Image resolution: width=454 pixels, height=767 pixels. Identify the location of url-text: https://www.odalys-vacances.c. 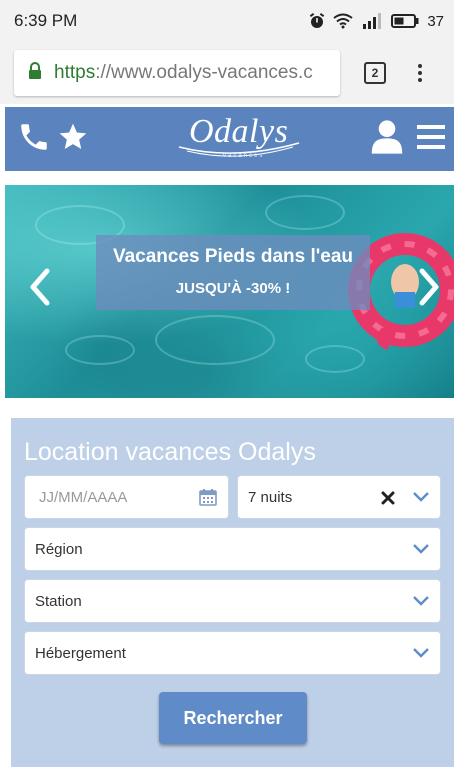
(183, 72).